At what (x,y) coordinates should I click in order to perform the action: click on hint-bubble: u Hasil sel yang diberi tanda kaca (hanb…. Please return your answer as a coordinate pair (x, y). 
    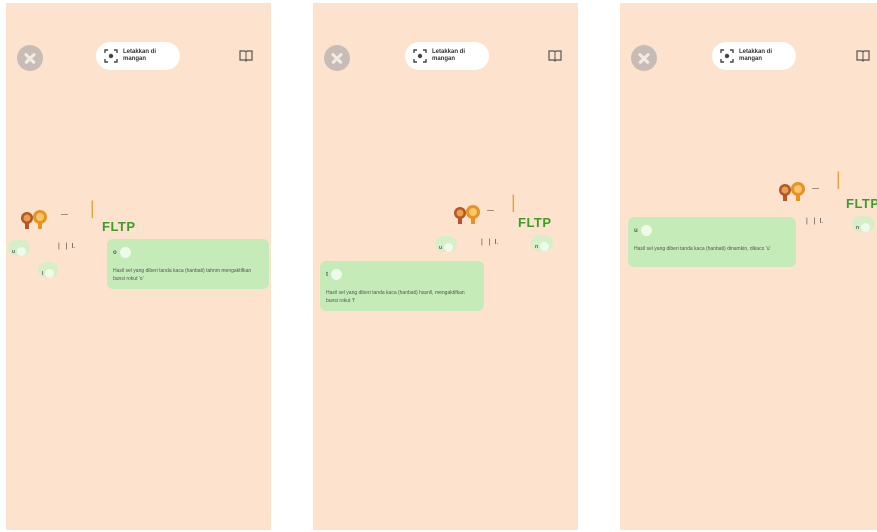
    Looking at the image, I should click on (712, 242).